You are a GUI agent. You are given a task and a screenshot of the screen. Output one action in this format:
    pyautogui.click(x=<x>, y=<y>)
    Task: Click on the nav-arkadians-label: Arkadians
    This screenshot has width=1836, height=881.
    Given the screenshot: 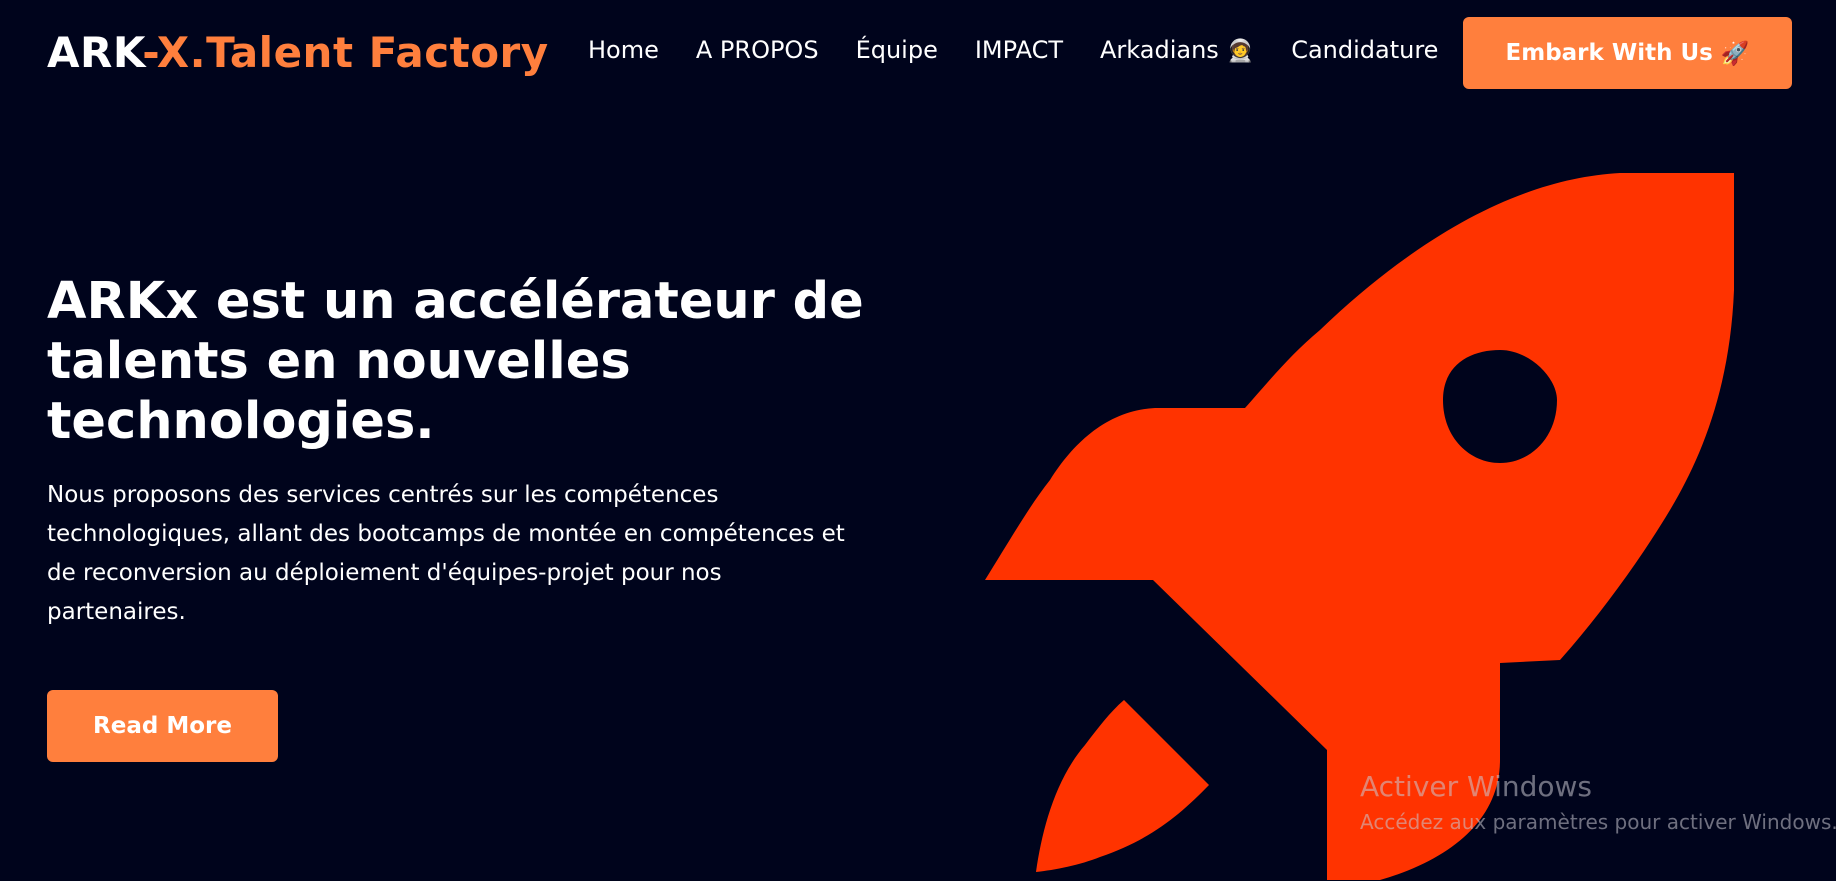 What is the action you would take?
    pyautogui.click(x=1159, y=50)
    